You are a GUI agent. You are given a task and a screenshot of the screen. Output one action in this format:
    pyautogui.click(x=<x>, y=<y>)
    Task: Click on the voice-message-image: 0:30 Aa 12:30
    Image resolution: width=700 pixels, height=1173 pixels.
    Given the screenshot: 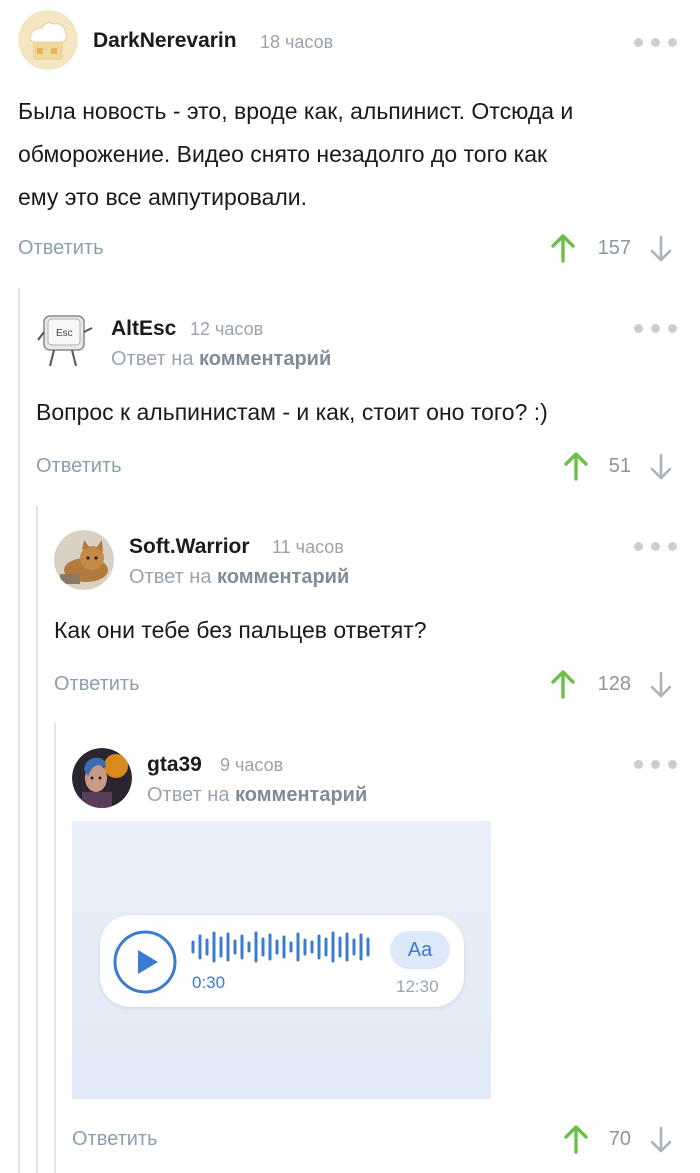 What is the action you would take?
    pyautogui.click(x=281, y=960)
    